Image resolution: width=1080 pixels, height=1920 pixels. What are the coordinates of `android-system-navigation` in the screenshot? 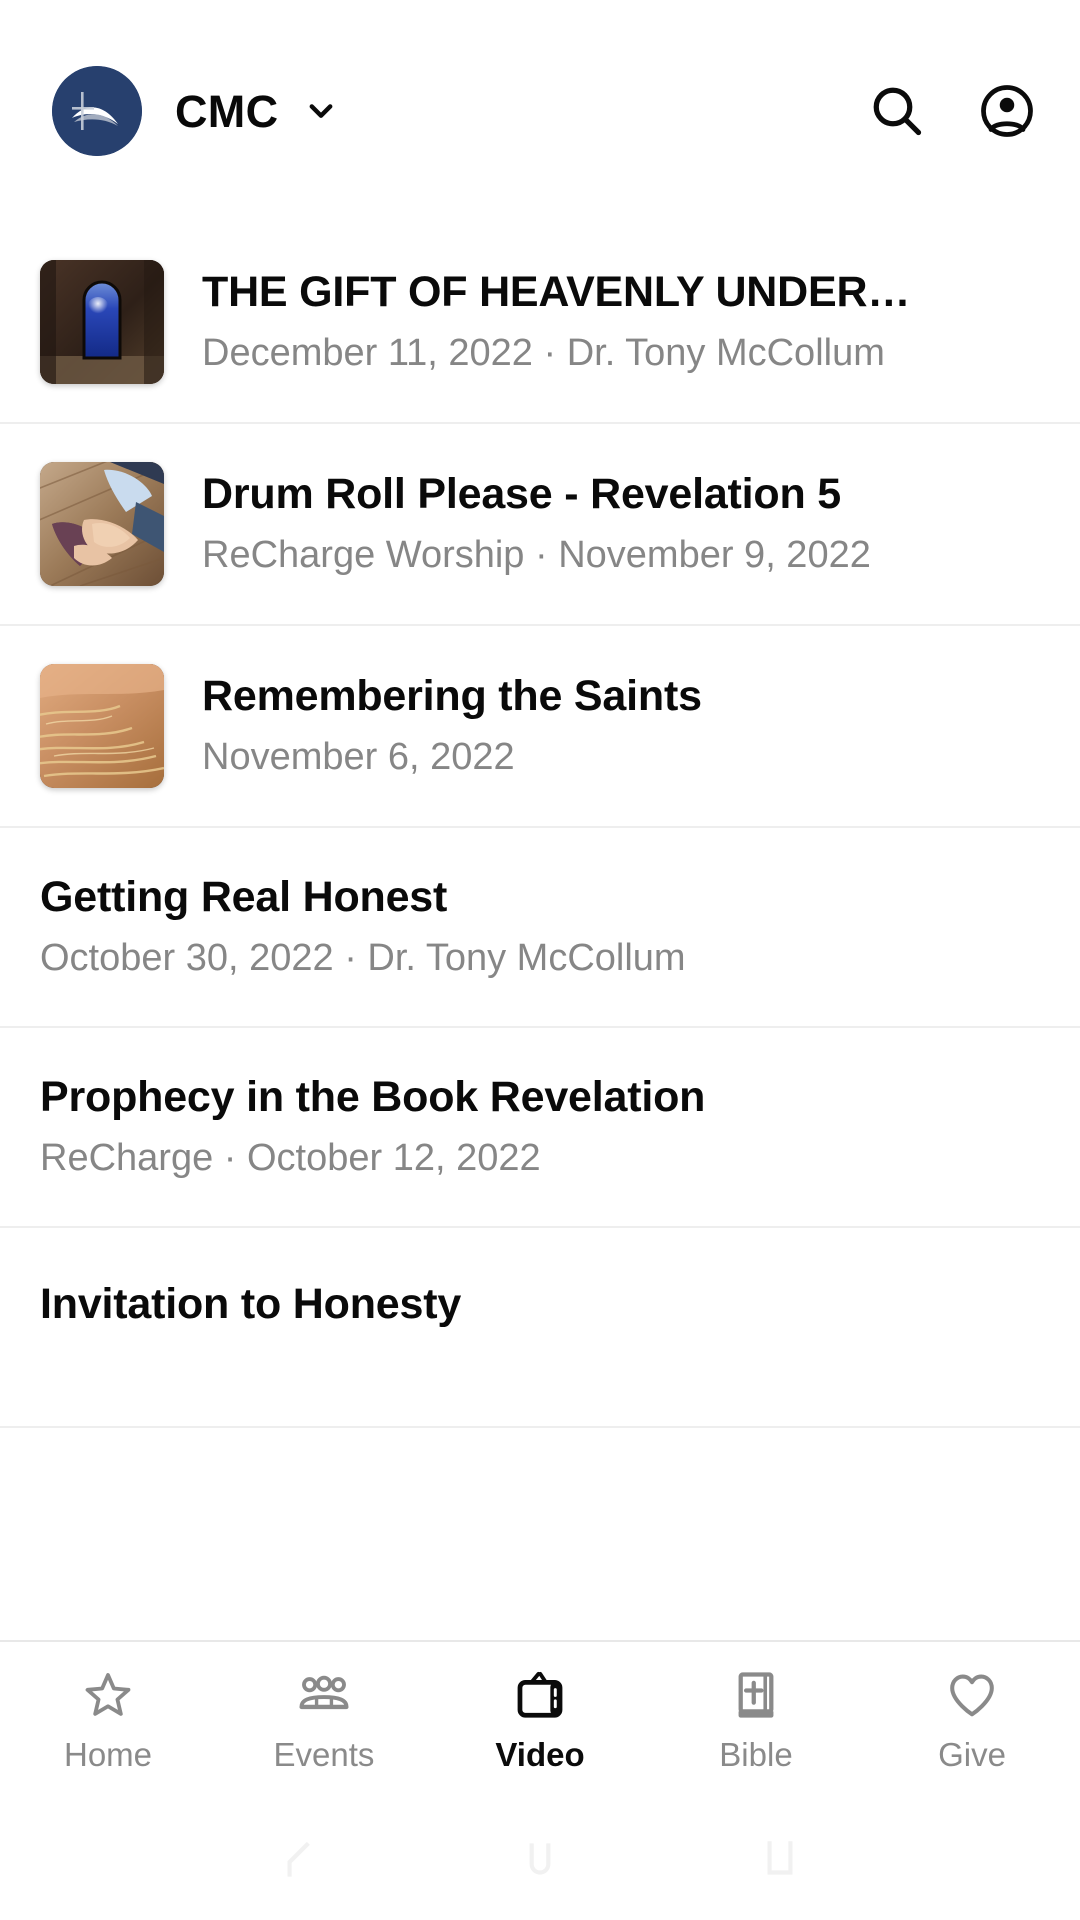 It's located at (540, 1860).